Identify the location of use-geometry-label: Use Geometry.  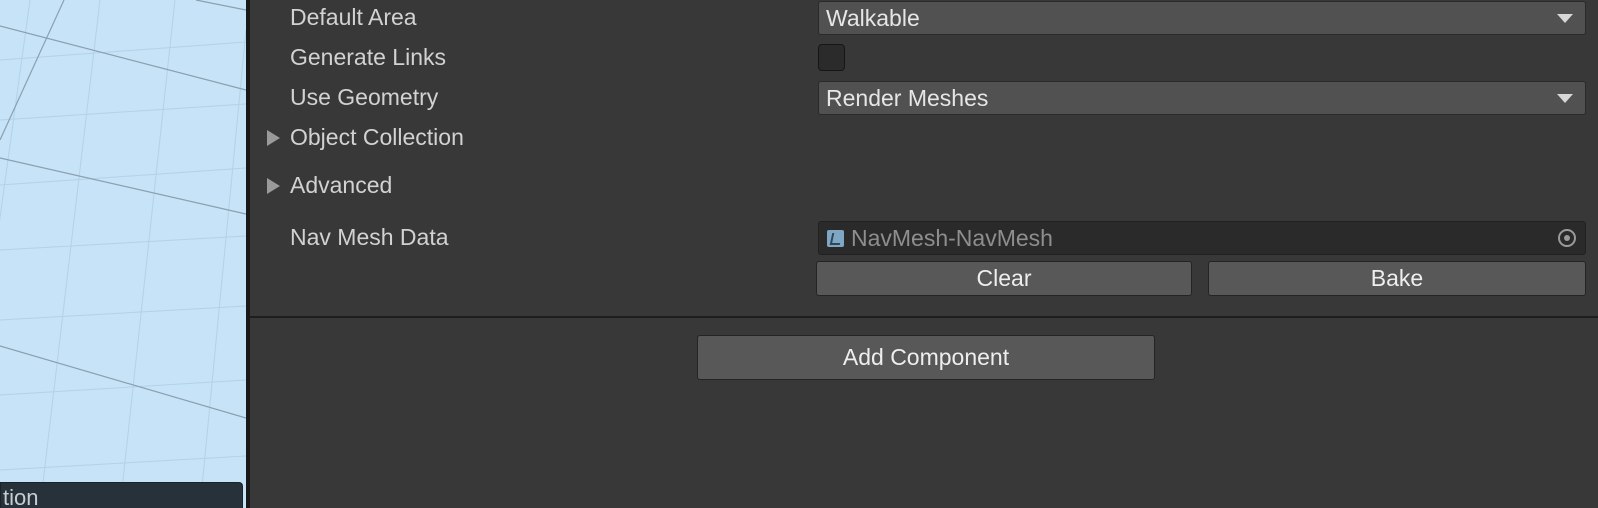
(364, 97).